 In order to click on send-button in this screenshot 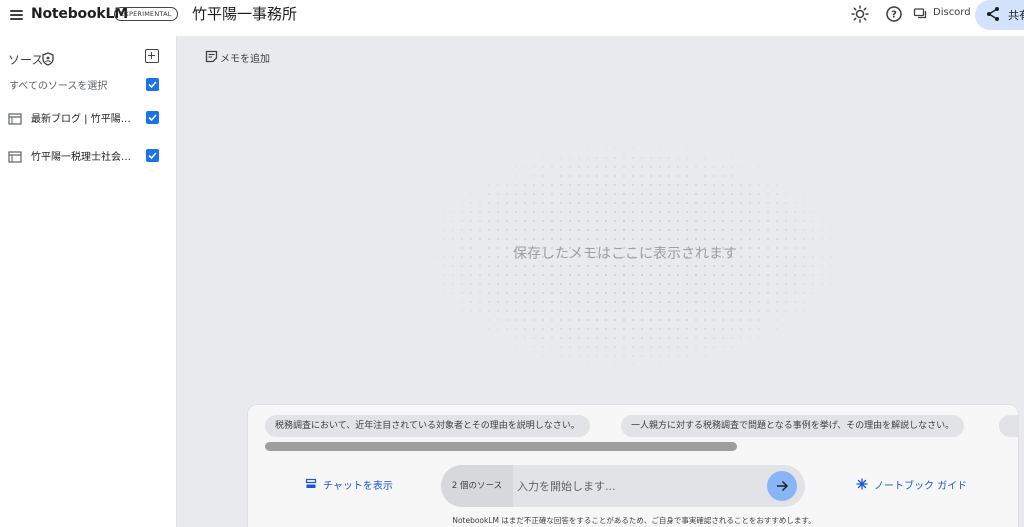, I will do `click(782, 486)`.